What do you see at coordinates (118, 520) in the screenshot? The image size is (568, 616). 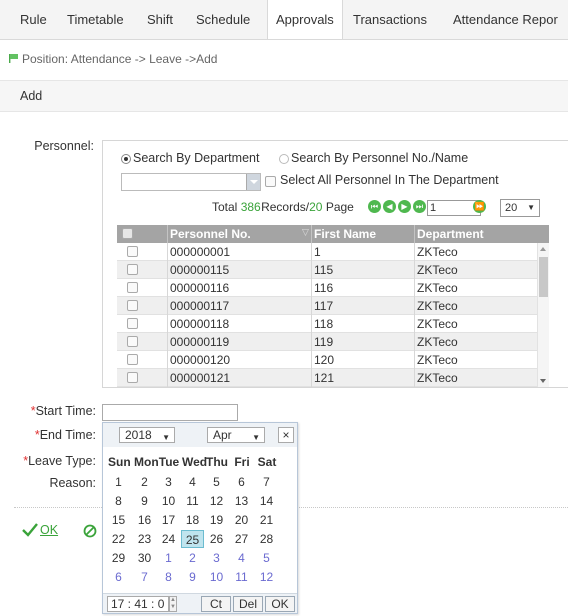 I see `calendar-day: 15` at bounding box center [118, 520].